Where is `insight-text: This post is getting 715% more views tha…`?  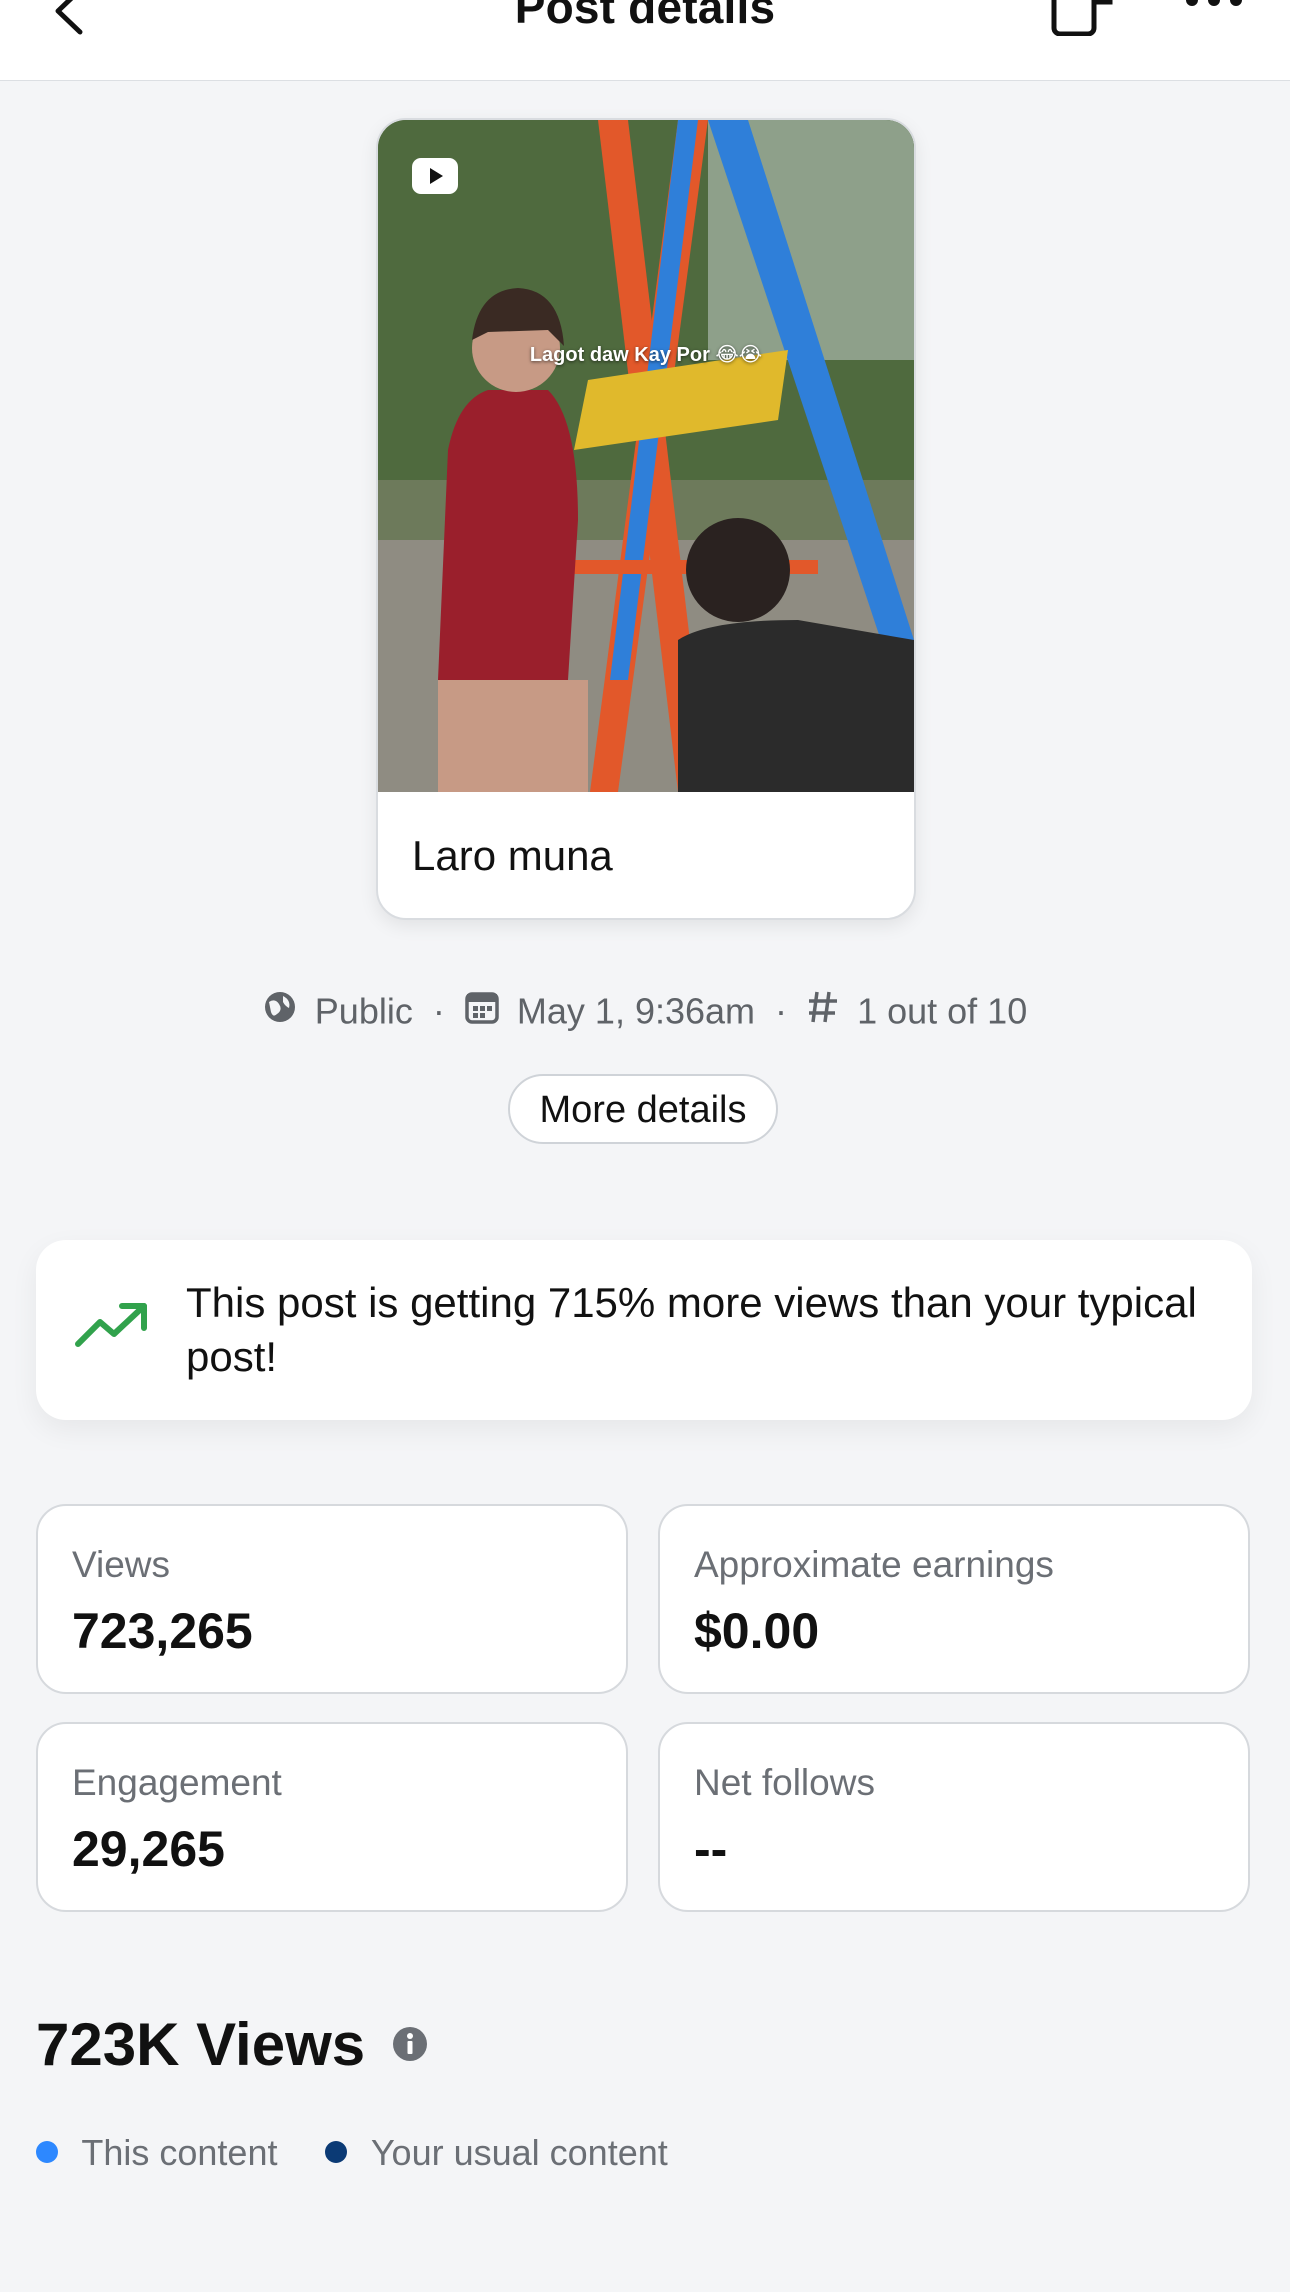 insight-text: This post is getting 715% more views tha… is located at coordinates (691, 1329).